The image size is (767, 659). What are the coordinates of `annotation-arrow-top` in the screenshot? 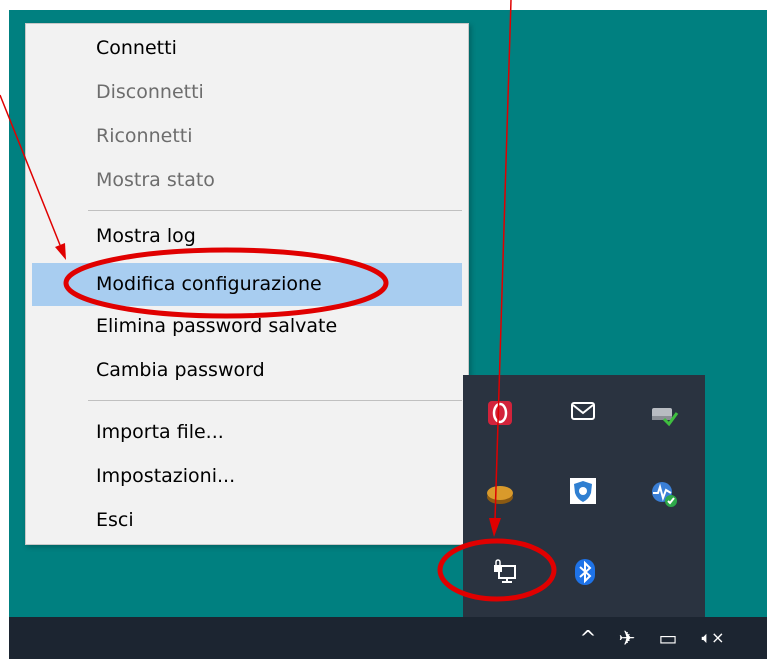 It's located at (503, 260).